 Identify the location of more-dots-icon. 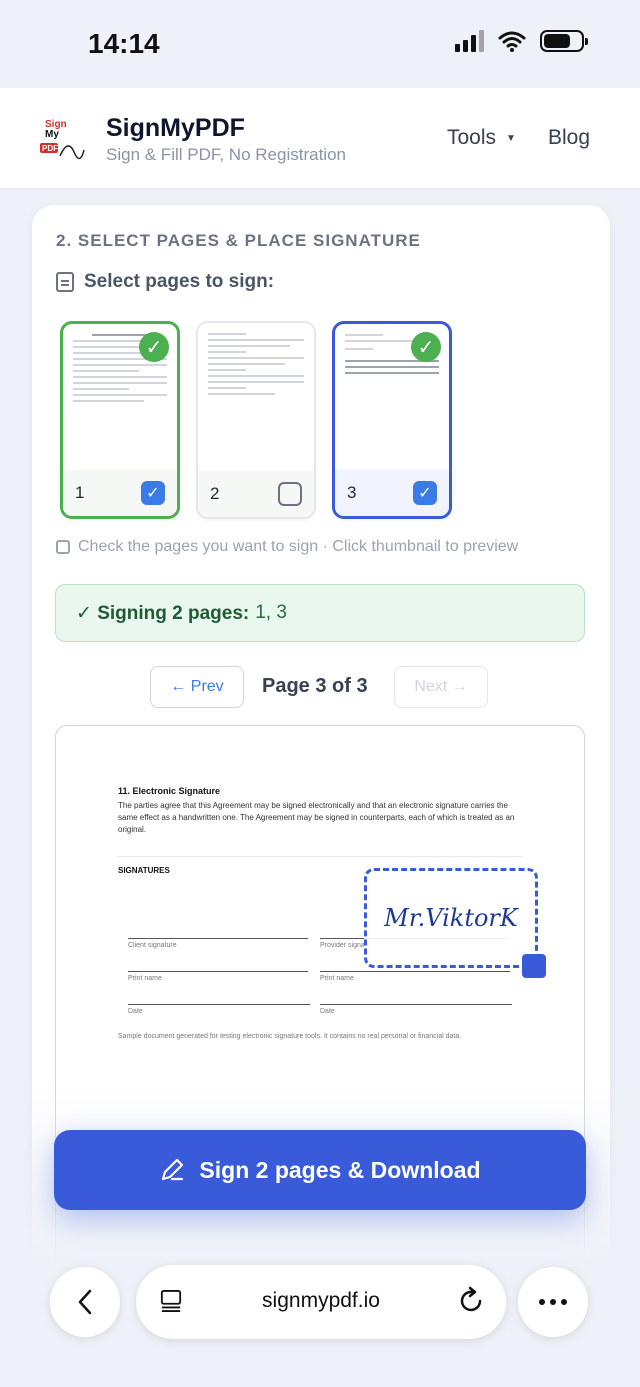
(553, 1302).